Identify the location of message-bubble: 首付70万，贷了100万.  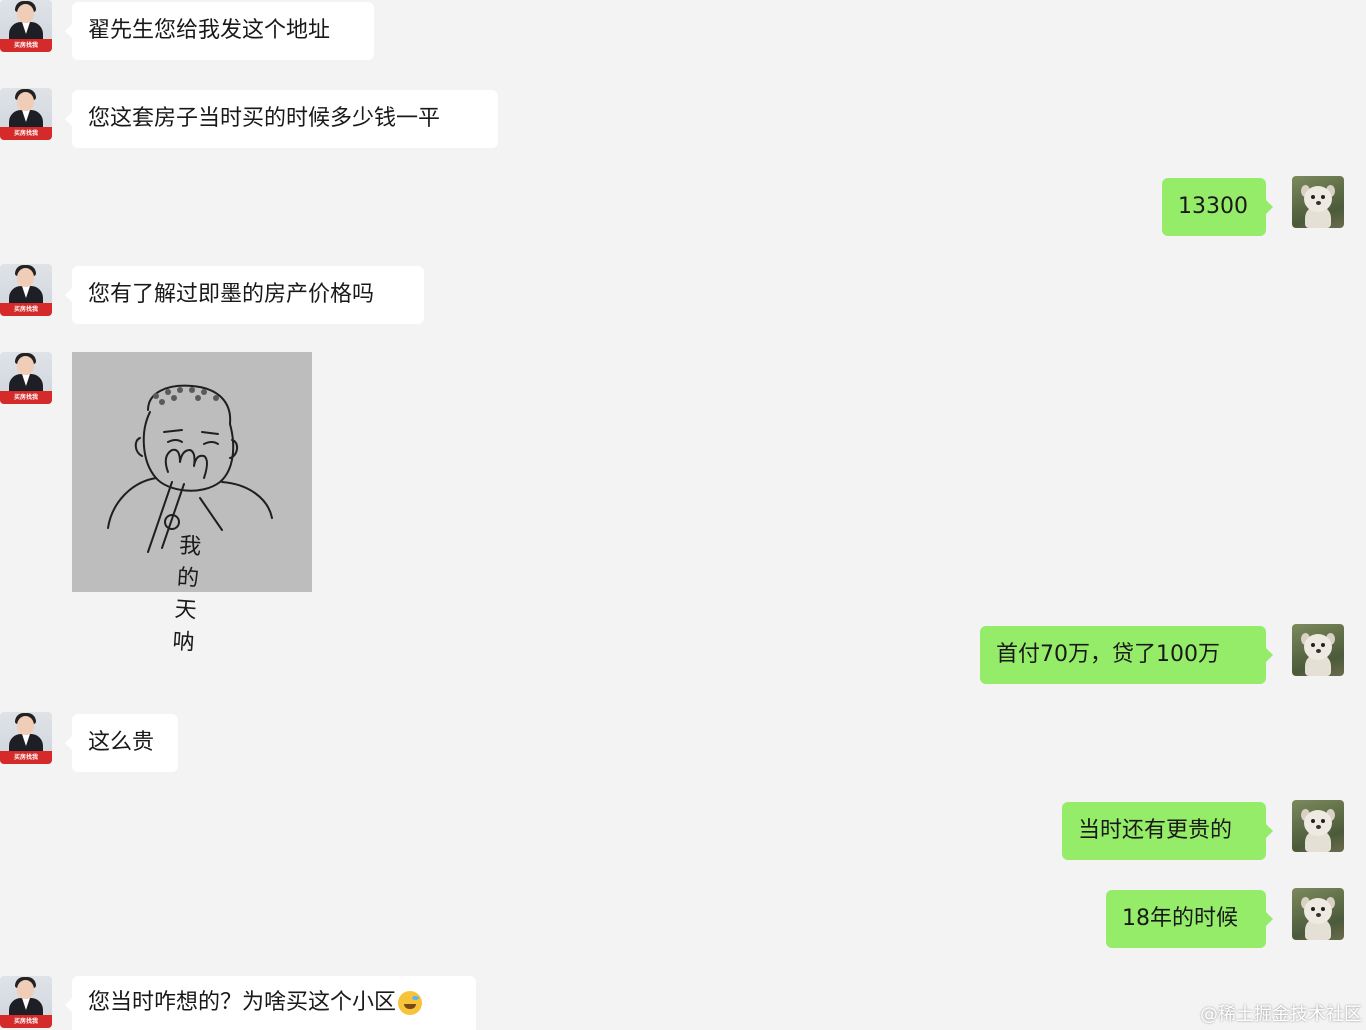
(1126, 655).